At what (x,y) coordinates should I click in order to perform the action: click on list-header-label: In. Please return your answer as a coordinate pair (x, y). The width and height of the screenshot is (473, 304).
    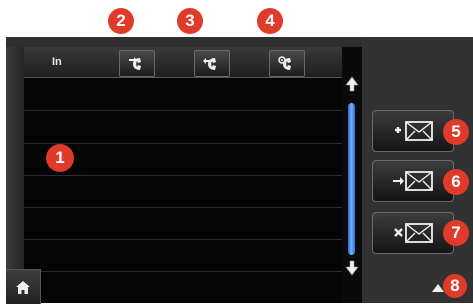
    Looking at the image, I should click on (57, 62).